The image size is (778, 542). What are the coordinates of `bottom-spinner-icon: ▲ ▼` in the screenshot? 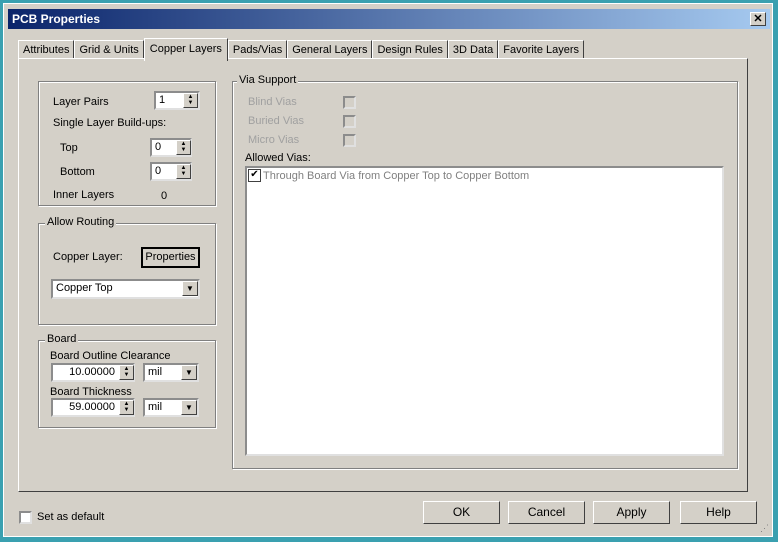 It's located at (183, 171).